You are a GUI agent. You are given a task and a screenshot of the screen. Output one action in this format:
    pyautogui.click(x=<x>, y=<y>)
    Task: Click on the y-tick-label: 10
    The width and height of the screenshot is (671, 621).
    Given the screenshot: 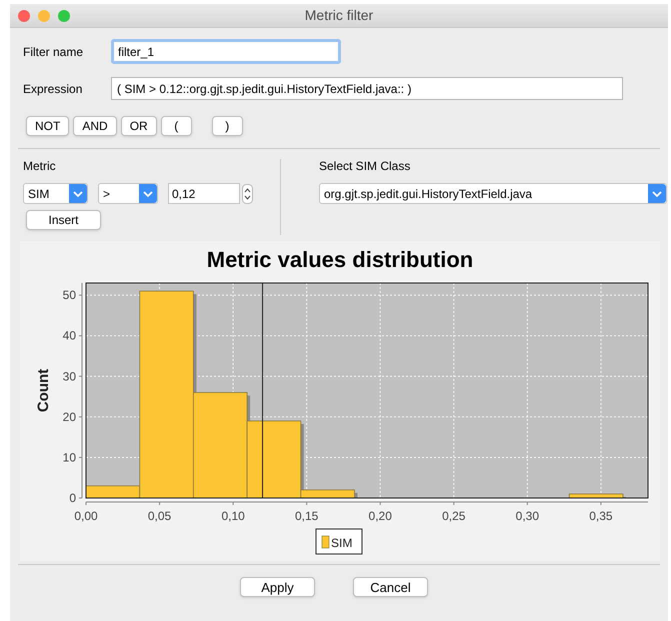 What is the action you would take?
    pyautogui.click(x=69, y=457)
    